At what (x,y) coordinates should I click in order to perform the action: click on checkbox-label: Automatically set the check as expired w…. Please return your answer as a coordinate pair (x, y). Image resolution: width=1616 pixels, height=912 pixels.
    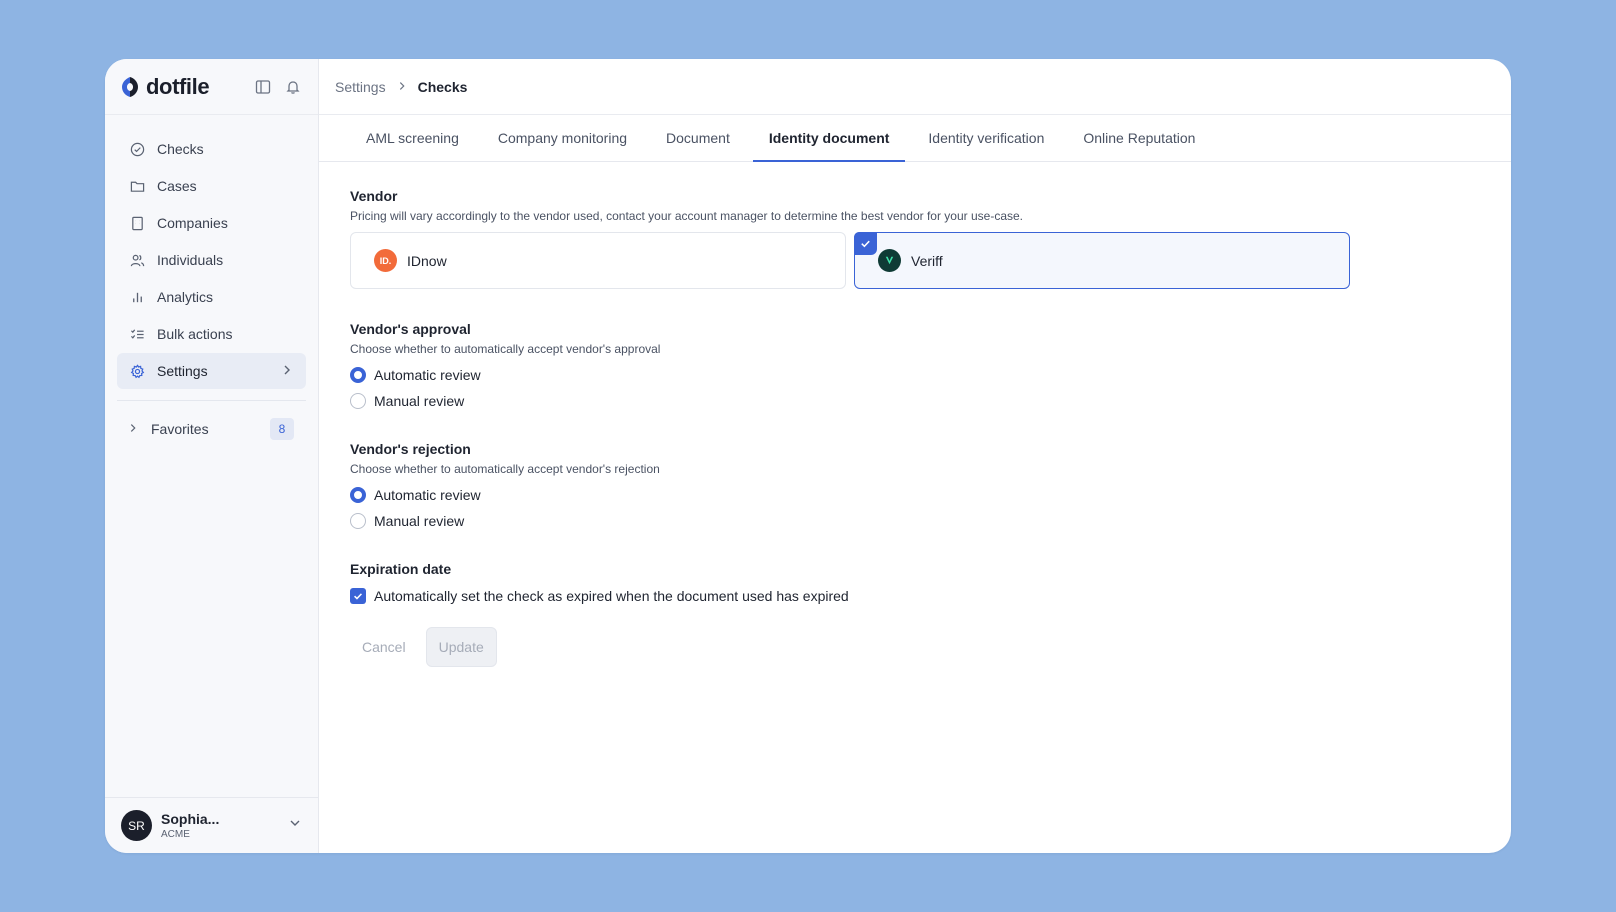
    Looking at the image, I should click on (611, 596).